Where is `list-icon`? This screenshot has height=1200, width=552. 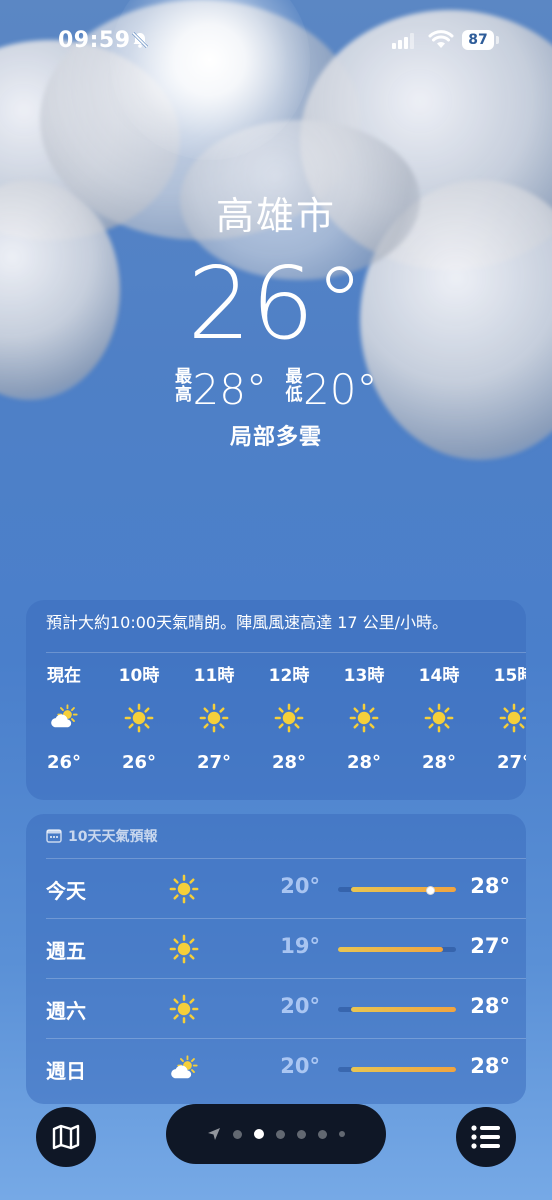
list-icon is located at coordinates (485, 1137).